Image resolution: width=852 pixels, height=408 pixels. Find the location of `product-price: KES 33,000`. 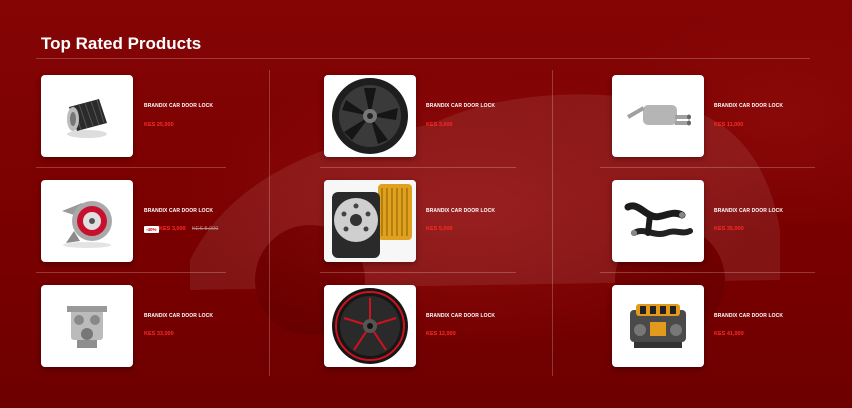

product-price: KES 33,000 is located at coordinates (159, 334).